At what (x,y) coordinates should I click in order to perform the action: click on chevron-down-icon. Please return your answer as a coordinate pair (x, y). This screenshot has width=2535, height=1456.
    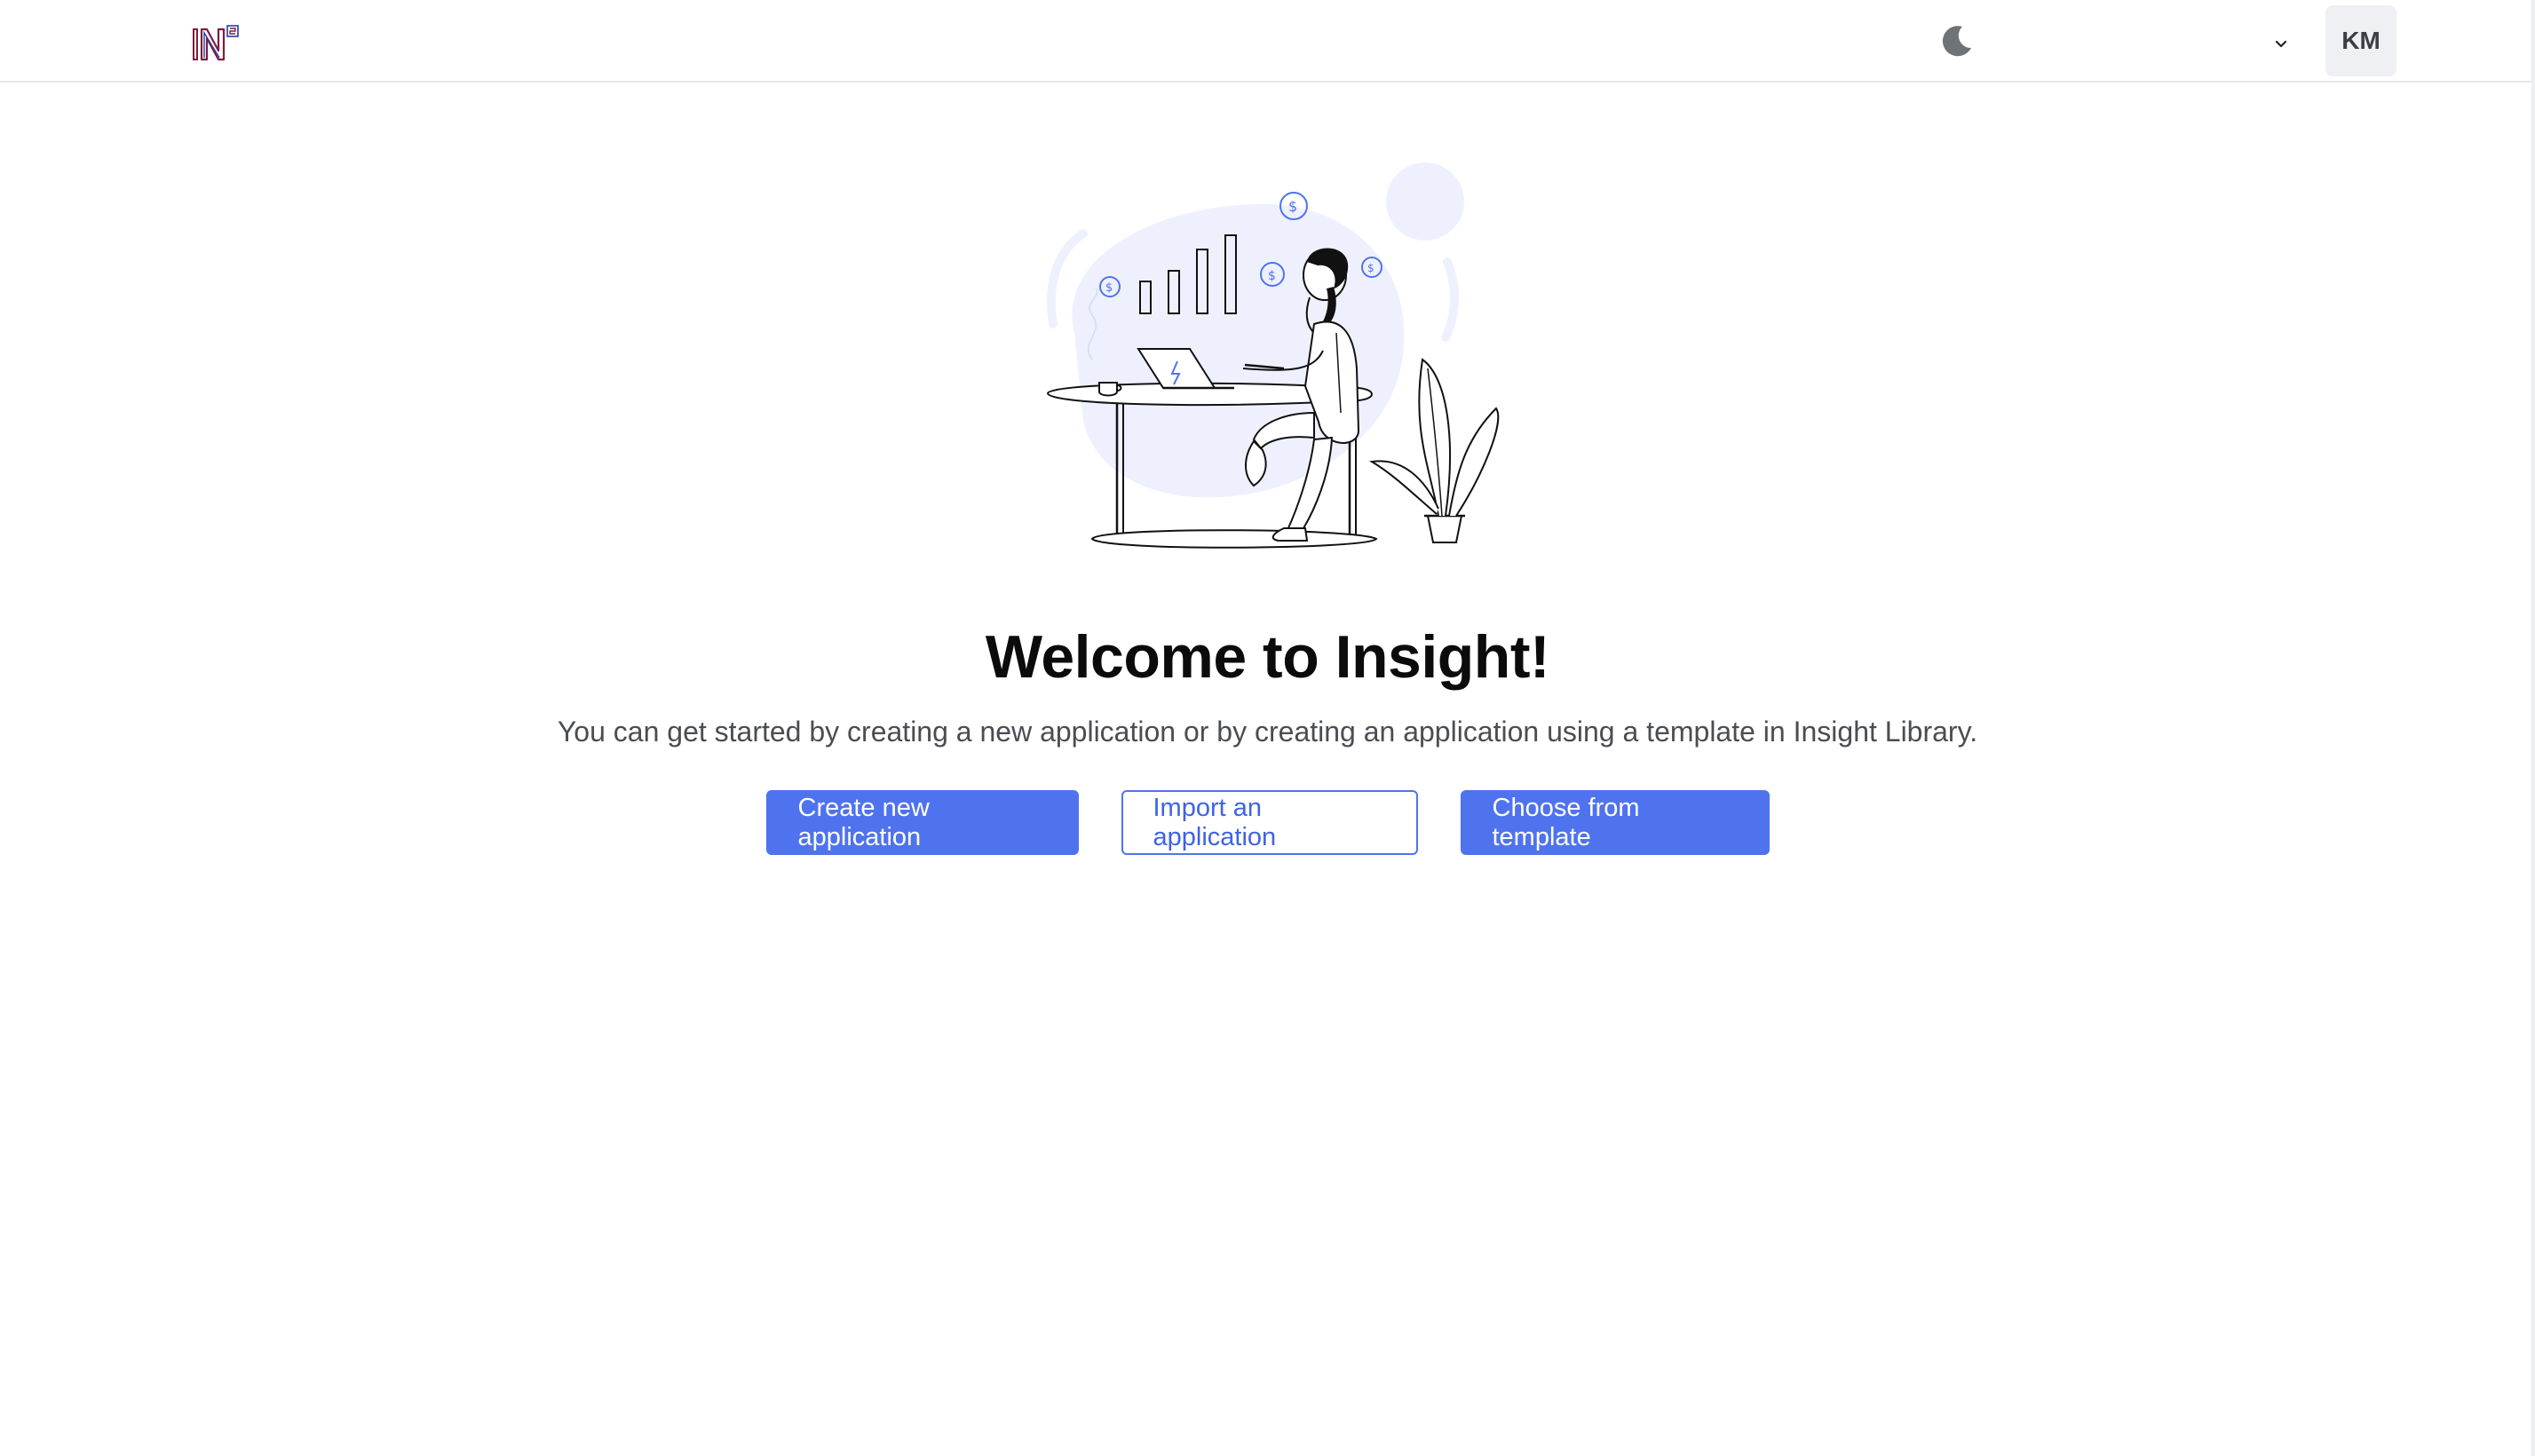
    Looking at the image, I should click on (2281, 44).